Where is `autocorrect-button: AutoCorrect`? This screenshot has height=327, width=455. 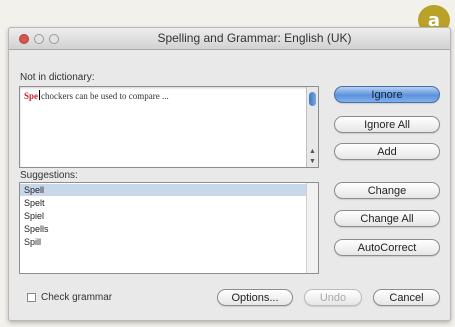
autocorrect-button: AutoCorrect is located at coordinates (387, 247).